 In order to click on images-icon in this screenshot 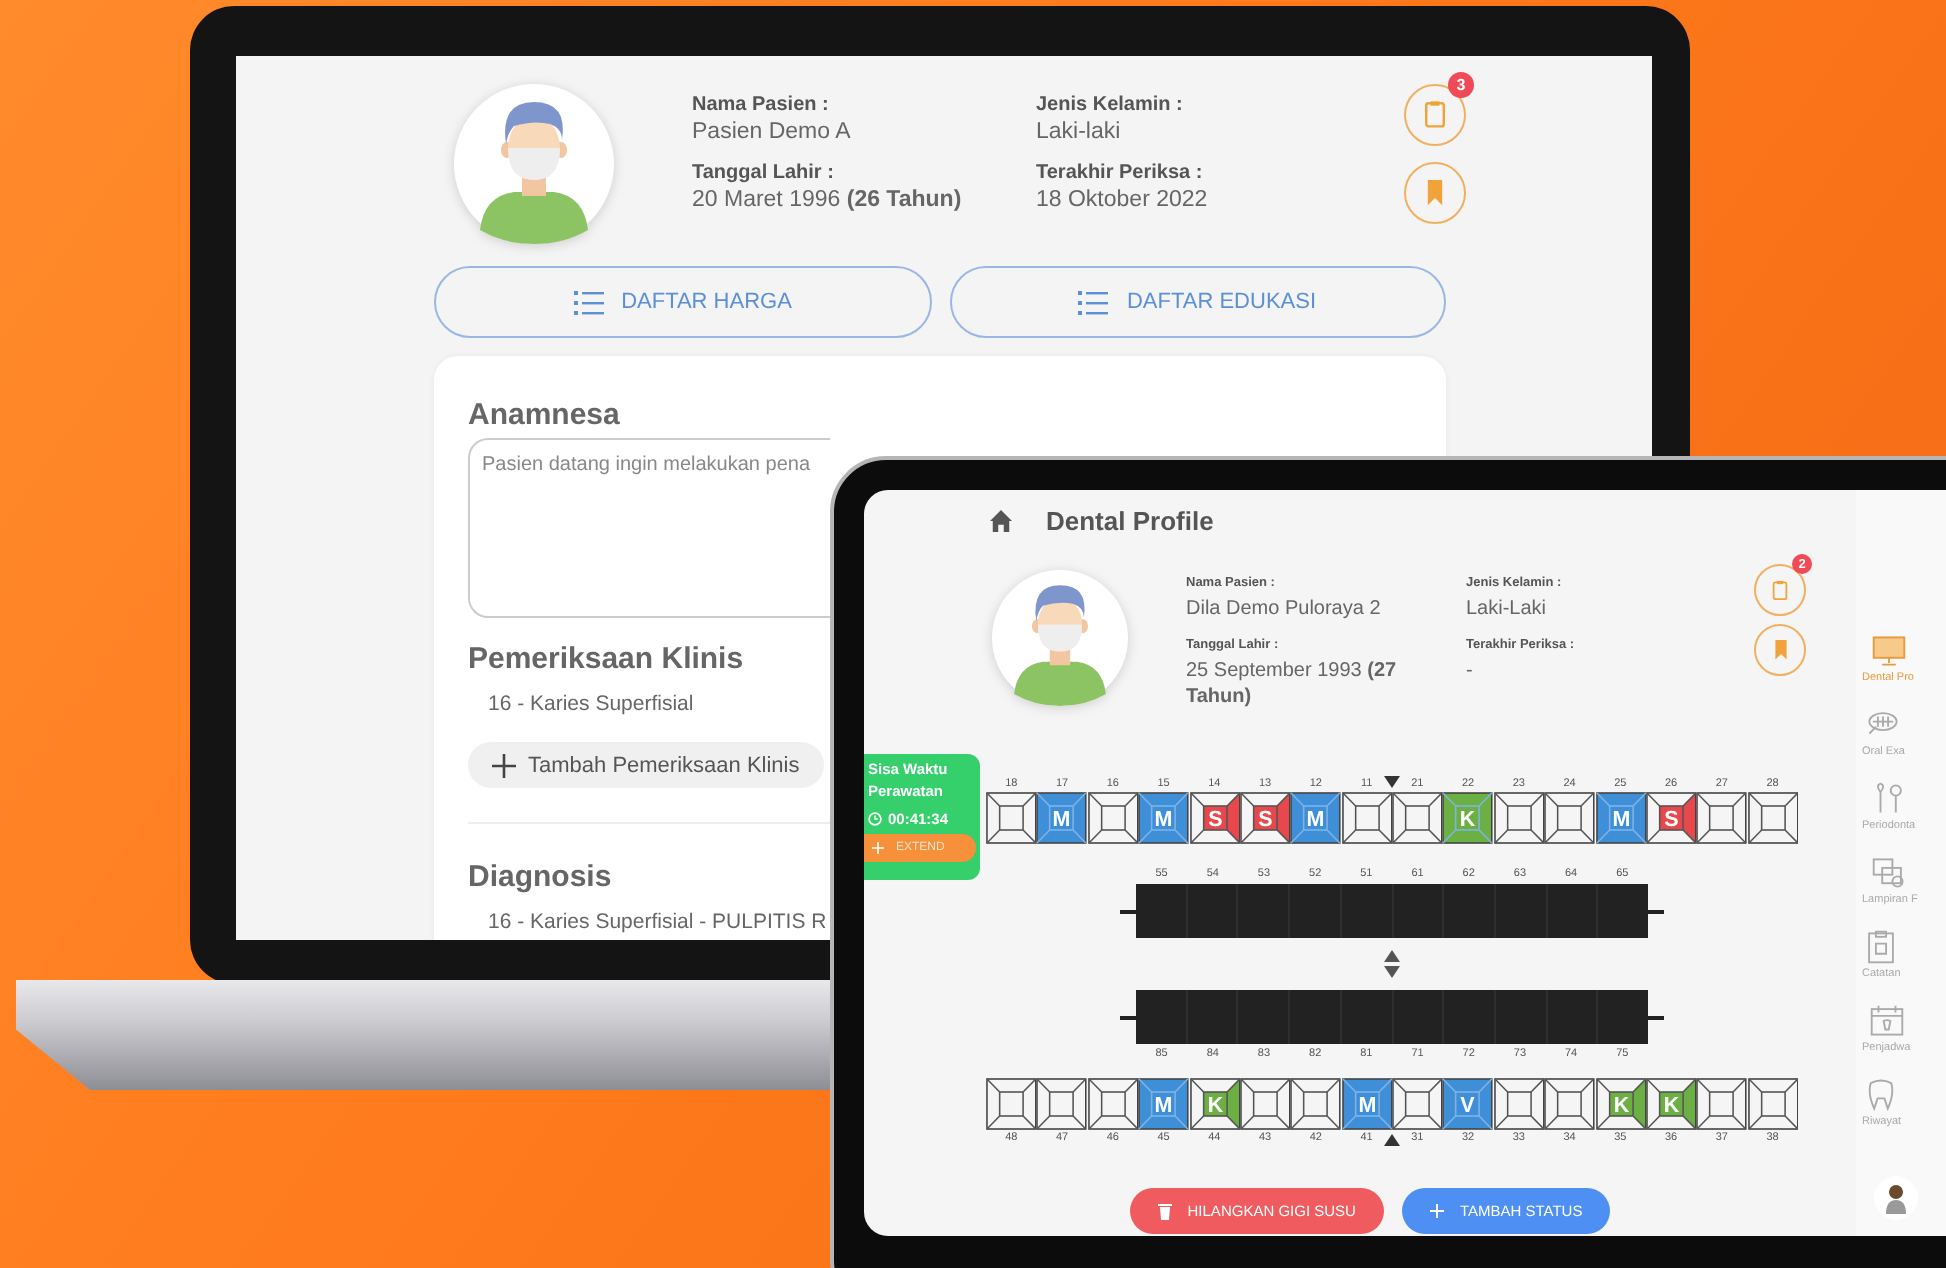, I will do `click(1889, 873)`.